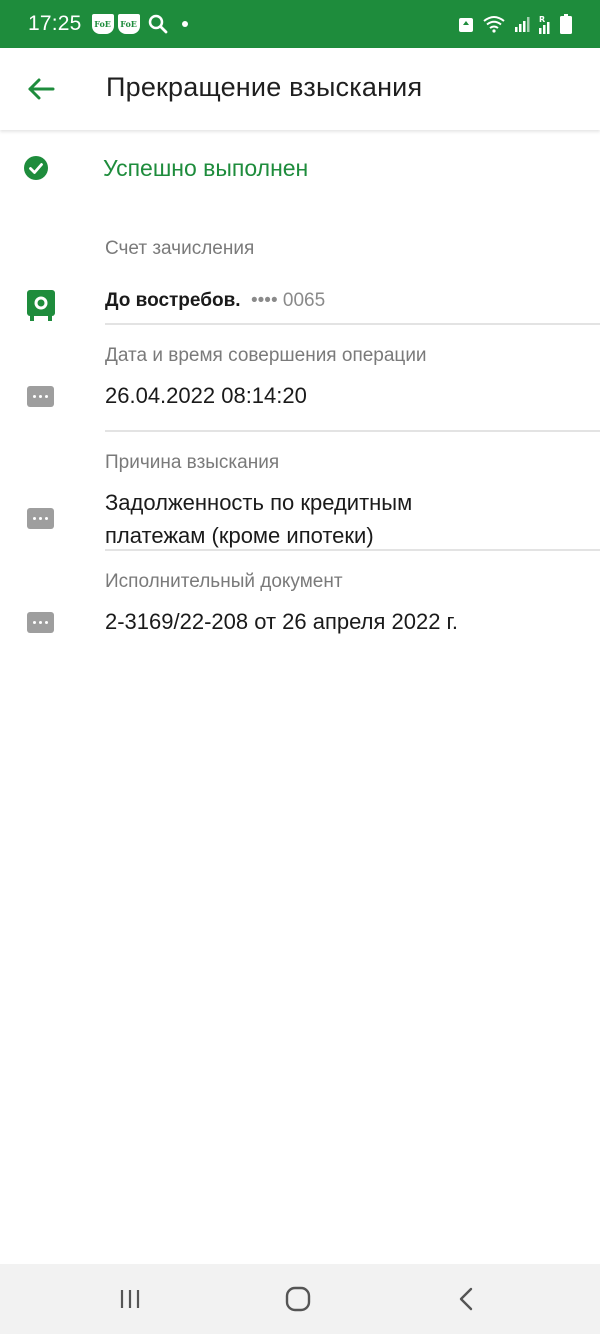 This screenshot has width=600, height=1334. What do you see at coordinates (300, 24) in the screenshot?
I see `status-bar: 17:25 FoE FoE R` at bounding box center [300, 24].